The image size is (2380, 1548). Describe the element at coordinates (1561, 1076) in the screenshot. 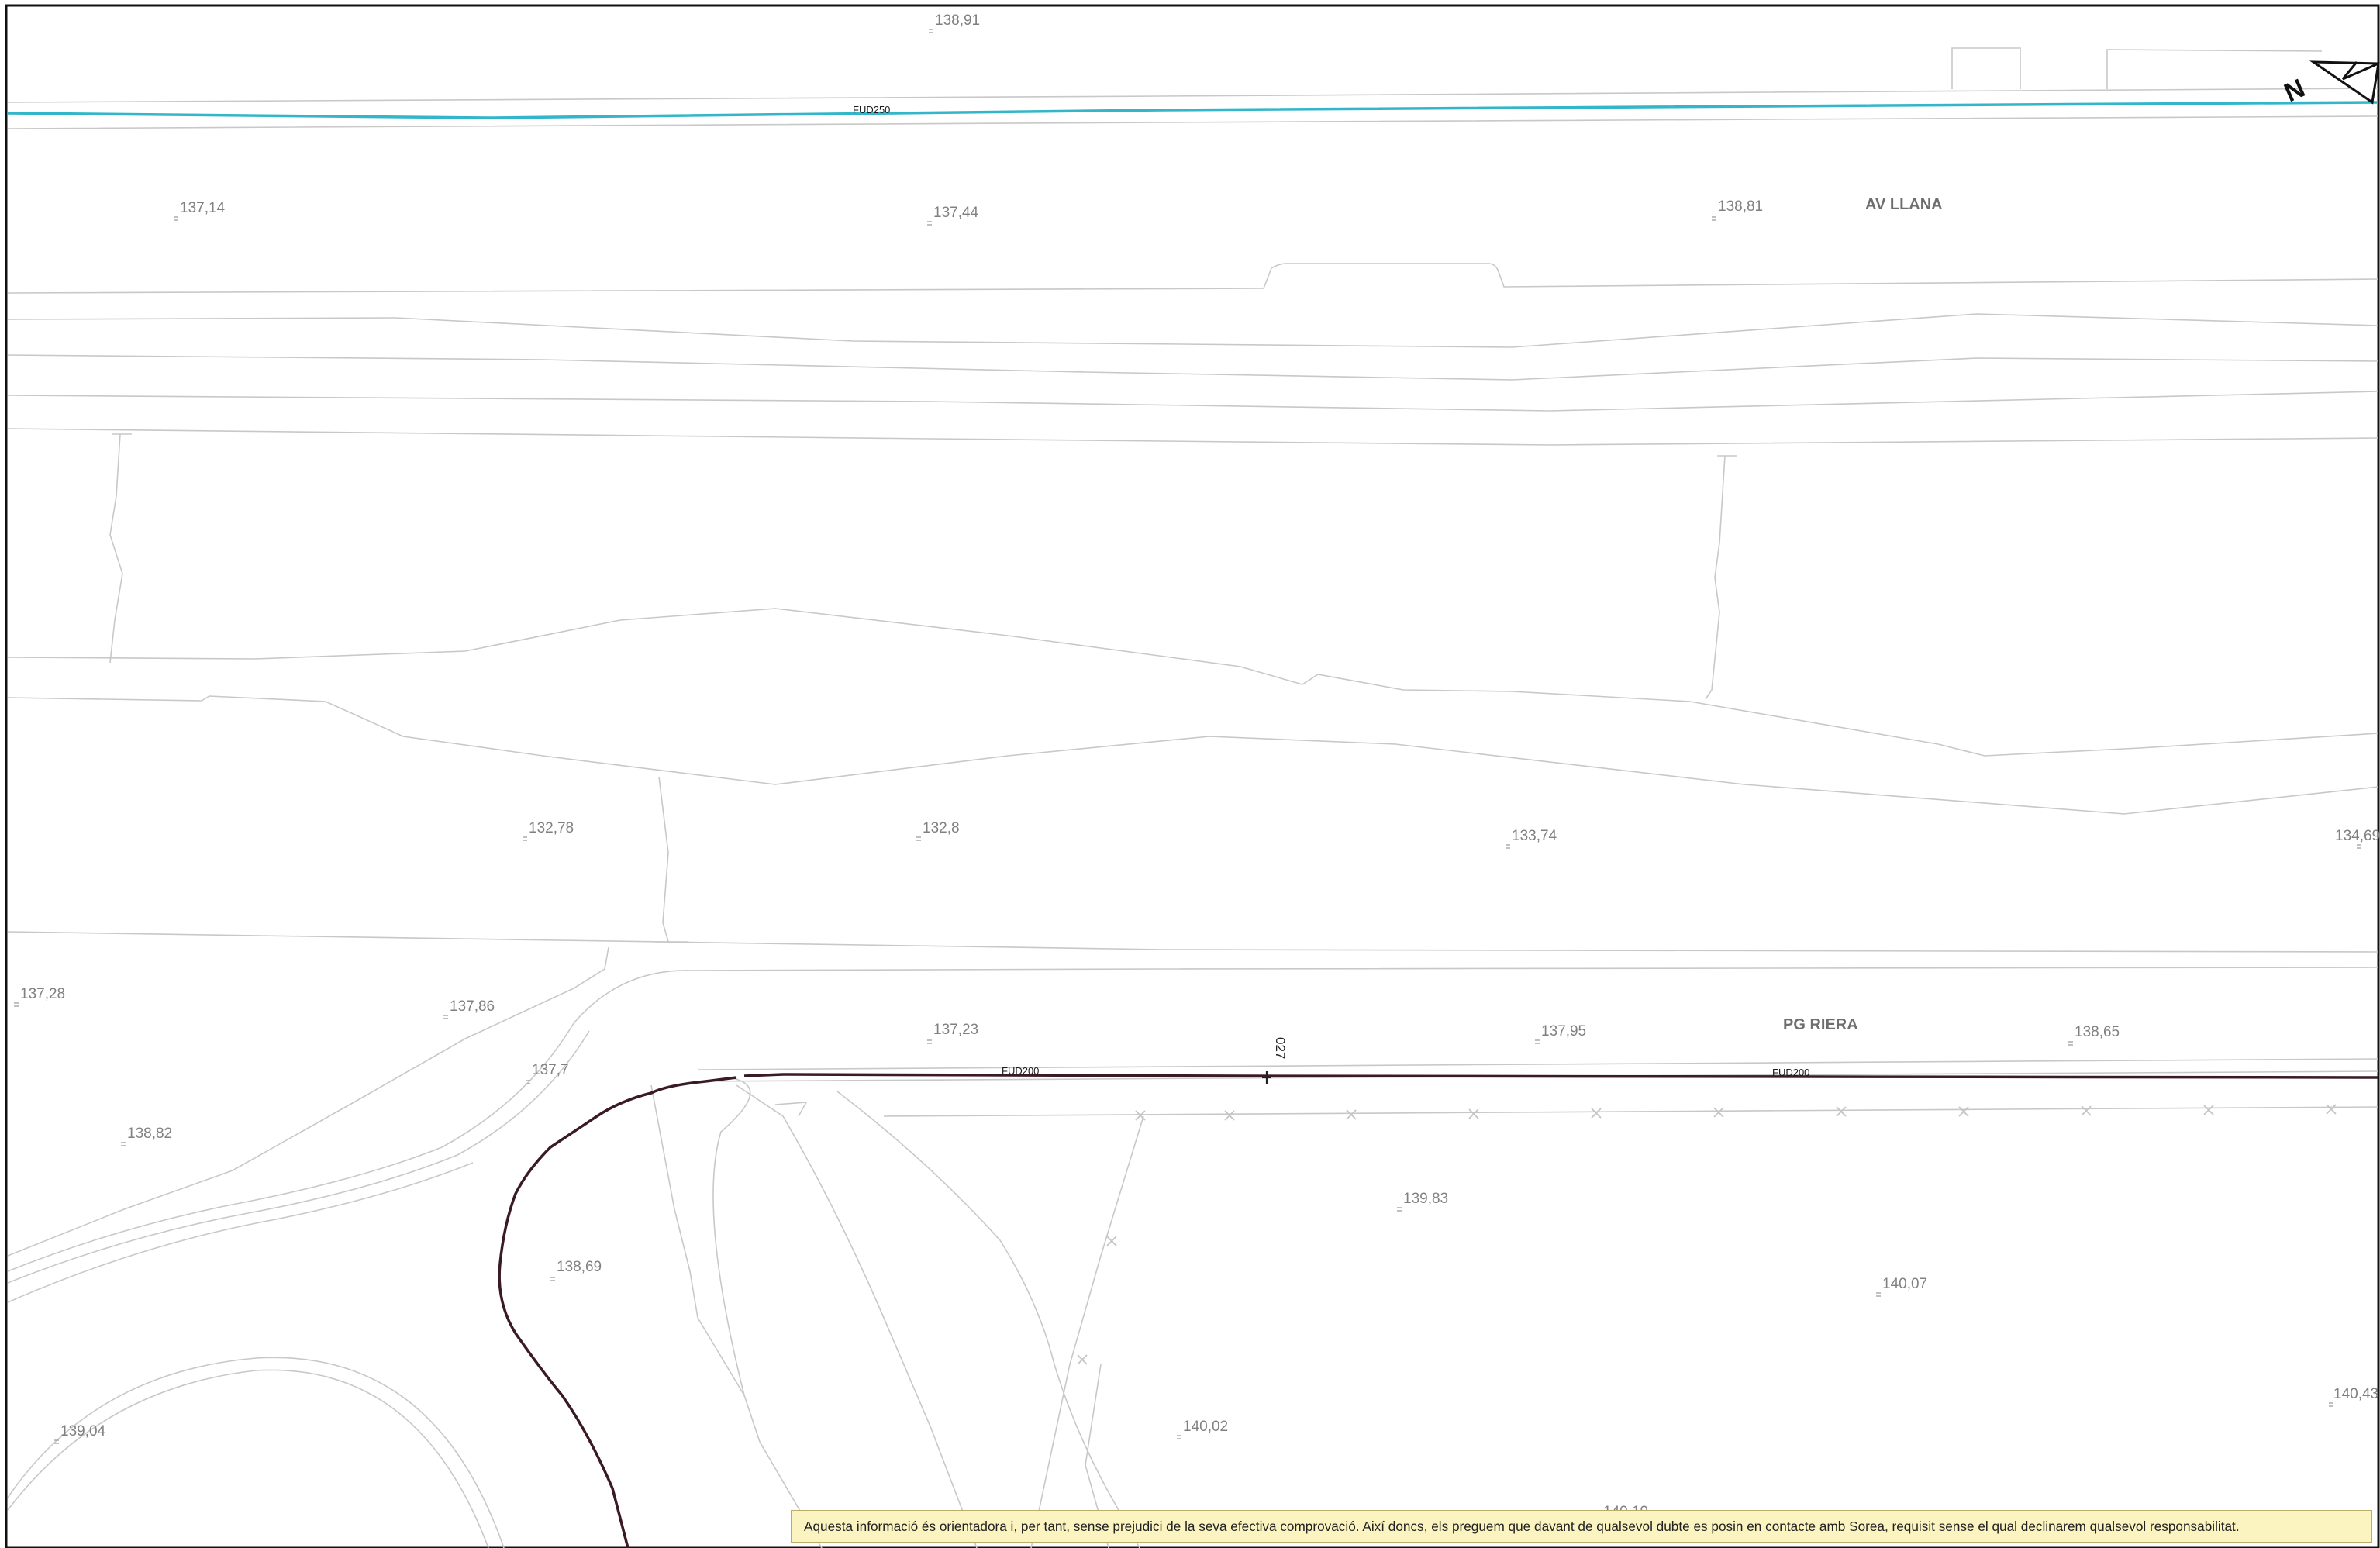

I see `pipe-fud200` at that location.